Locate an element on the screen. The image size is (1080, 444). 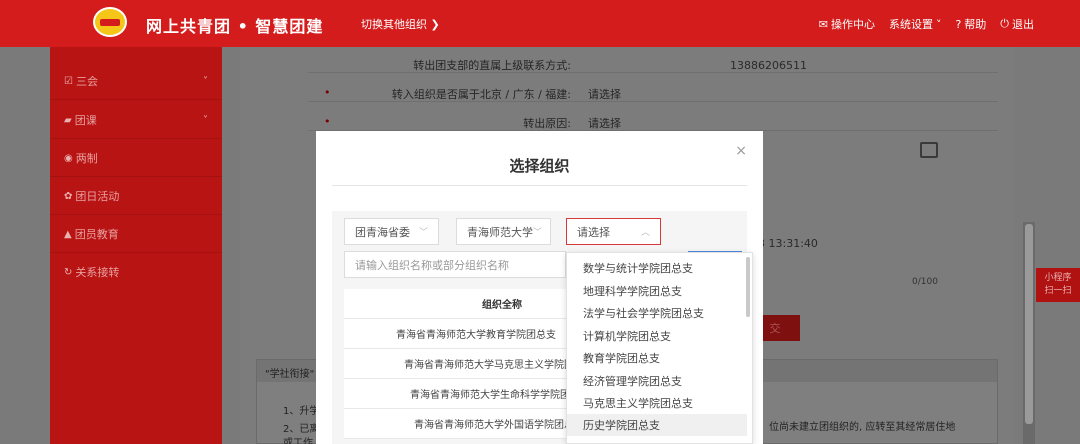
dropdown-option: 经济管理学院团总支 is located at coordinates (657, 381).